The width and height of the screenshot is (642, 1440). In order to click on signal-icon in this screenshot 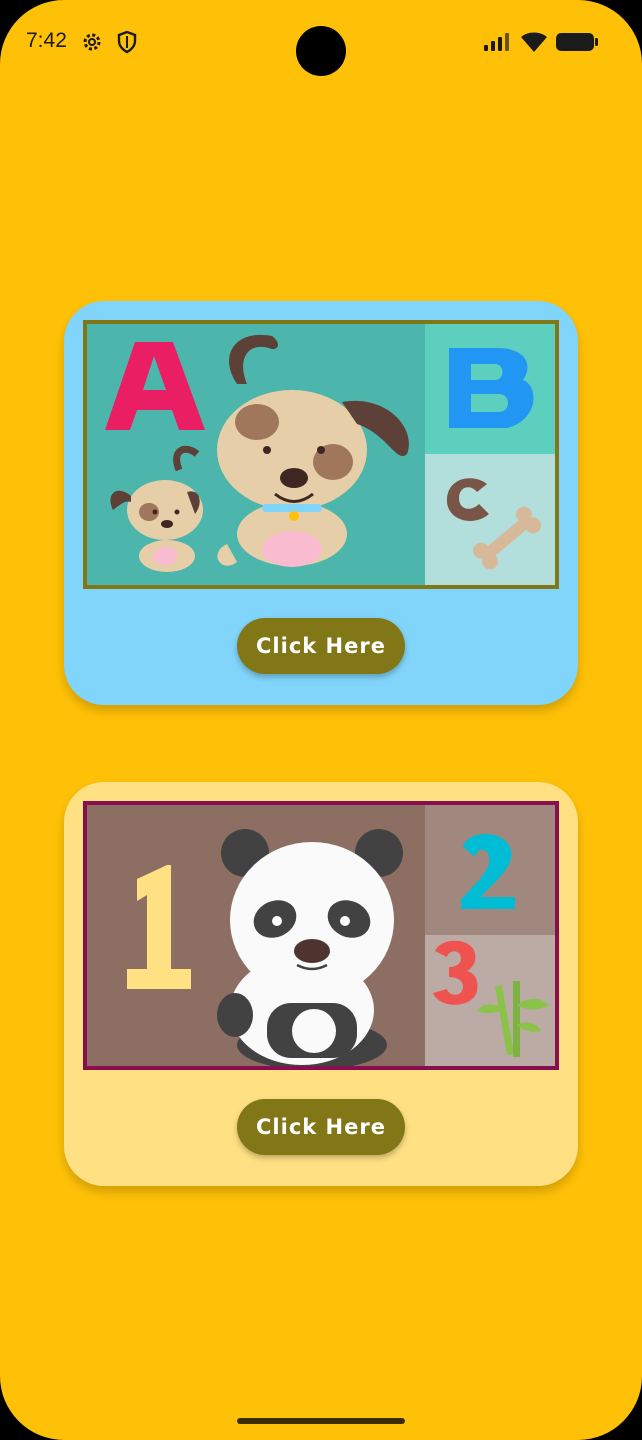, I will do `click(497, 44)`.